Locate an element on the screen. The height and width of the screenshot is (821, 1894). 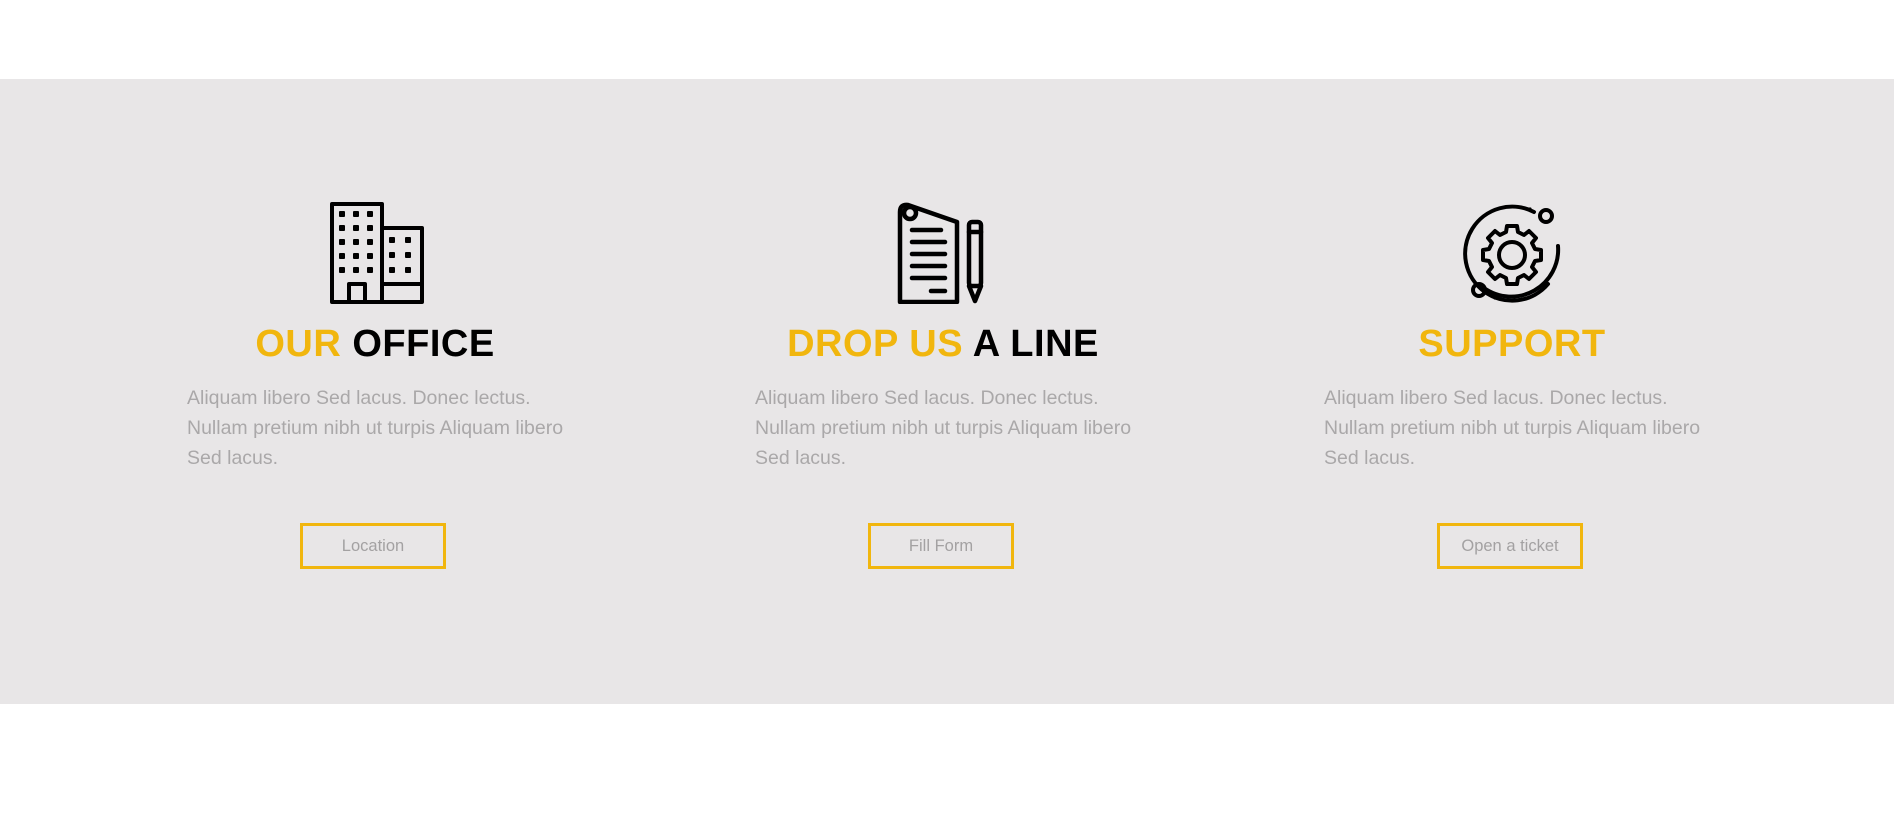
office-building-icon is located at coordinates (375, 253).